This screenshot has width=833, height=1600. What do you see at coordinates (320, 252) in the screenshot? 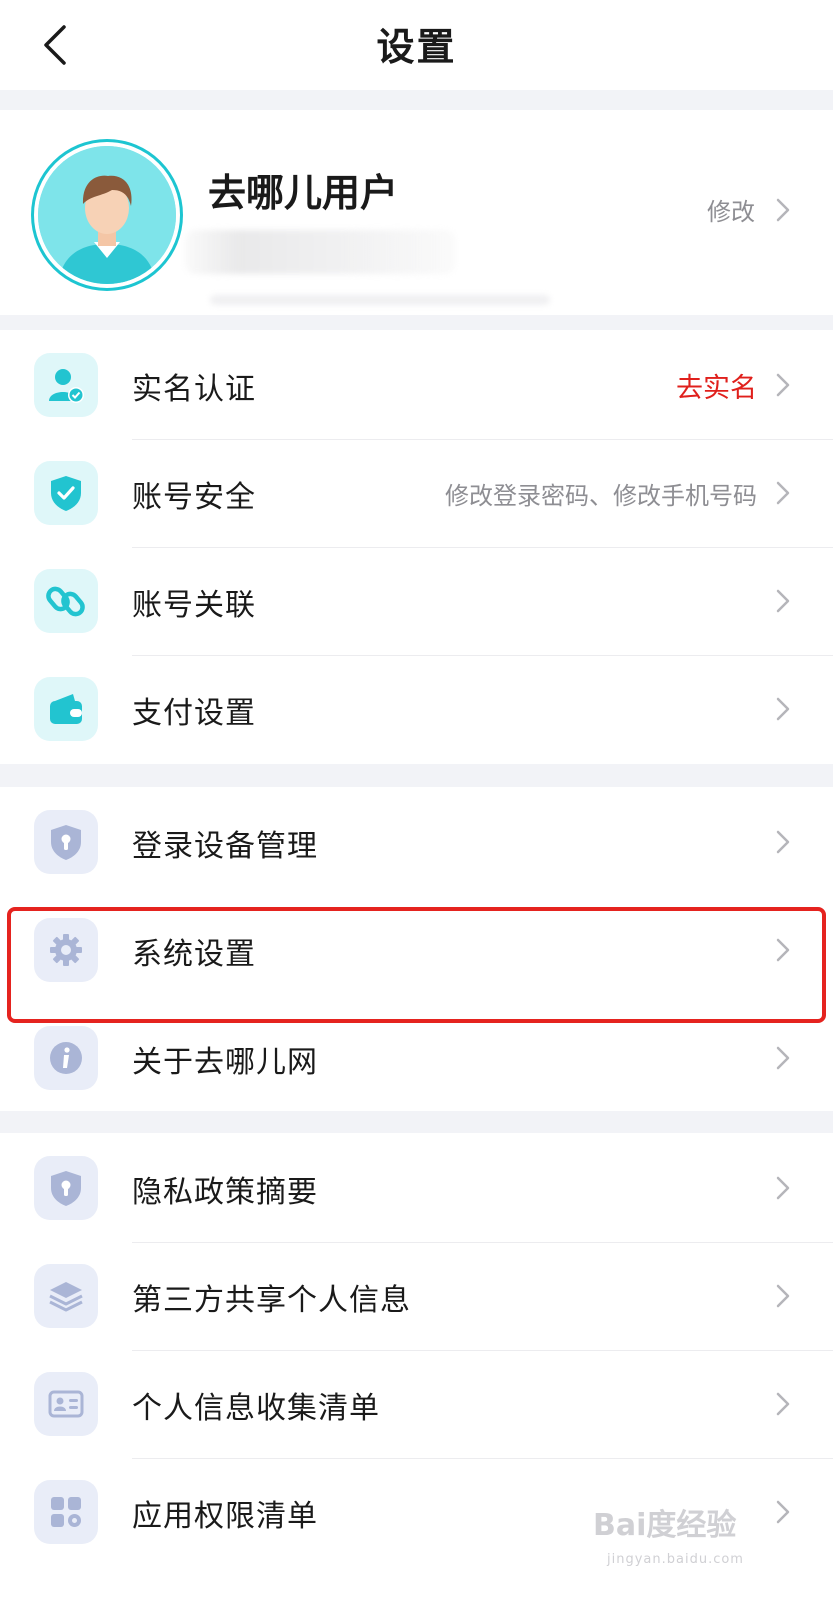
I see `masked-info` at bounding box center [320, 252].